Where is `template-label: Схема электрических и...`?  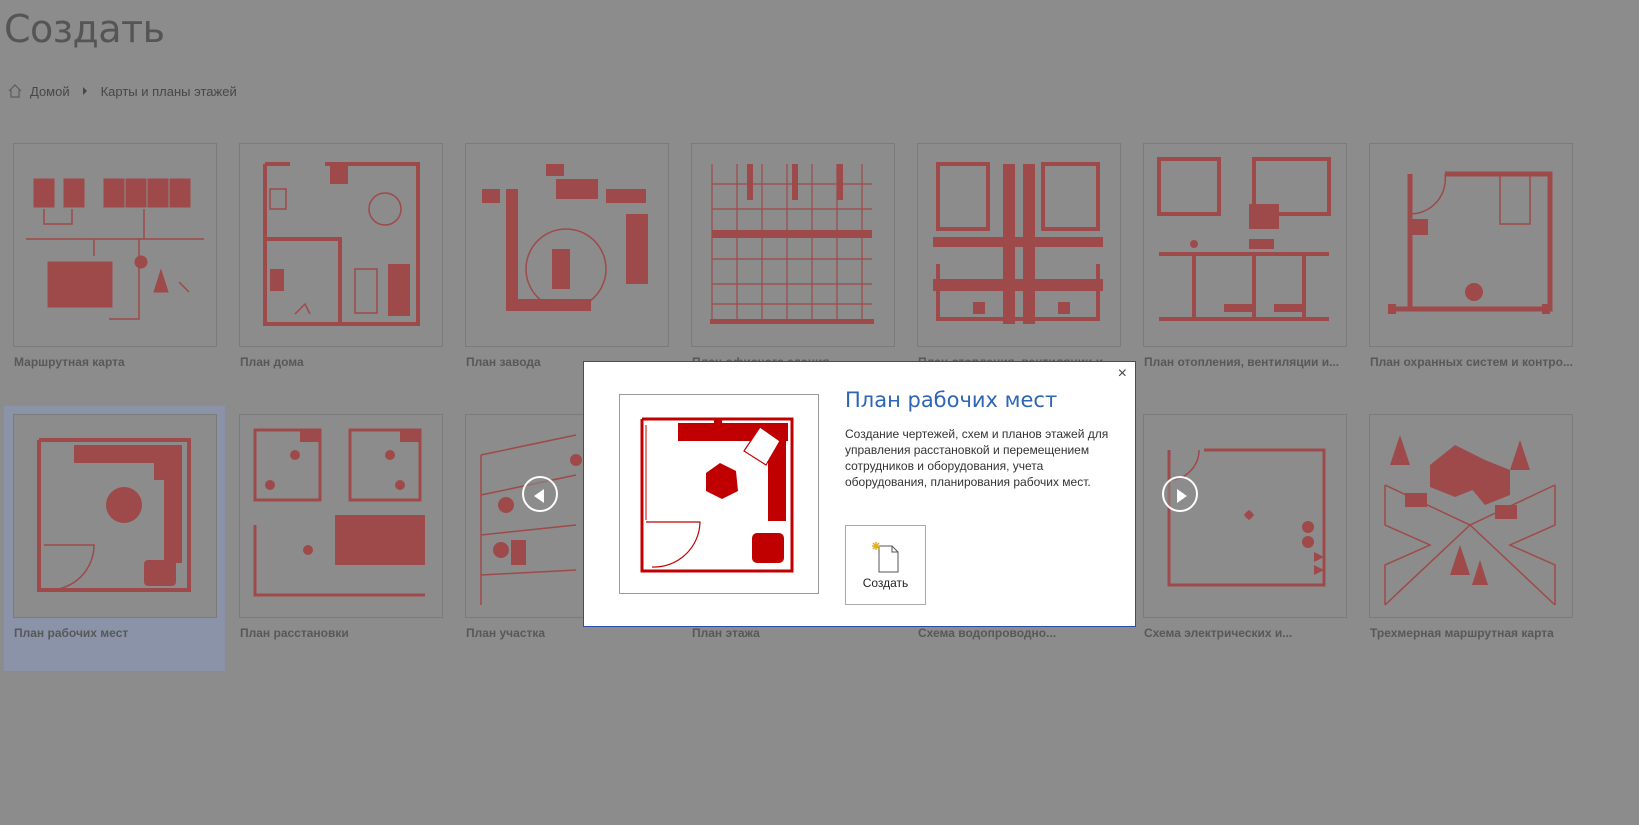 template-label: Схема электрических и... is located at coordinates (1251, 633).